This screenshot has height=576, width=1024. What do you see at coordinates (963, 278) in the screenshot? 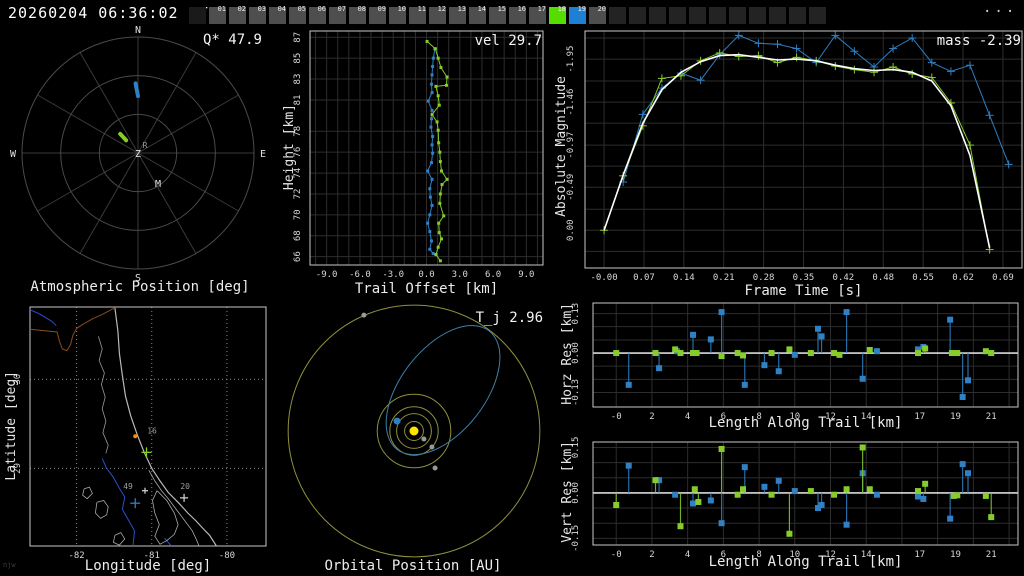
I see `svg-text: 0.62` at bounding box center [963, 278].